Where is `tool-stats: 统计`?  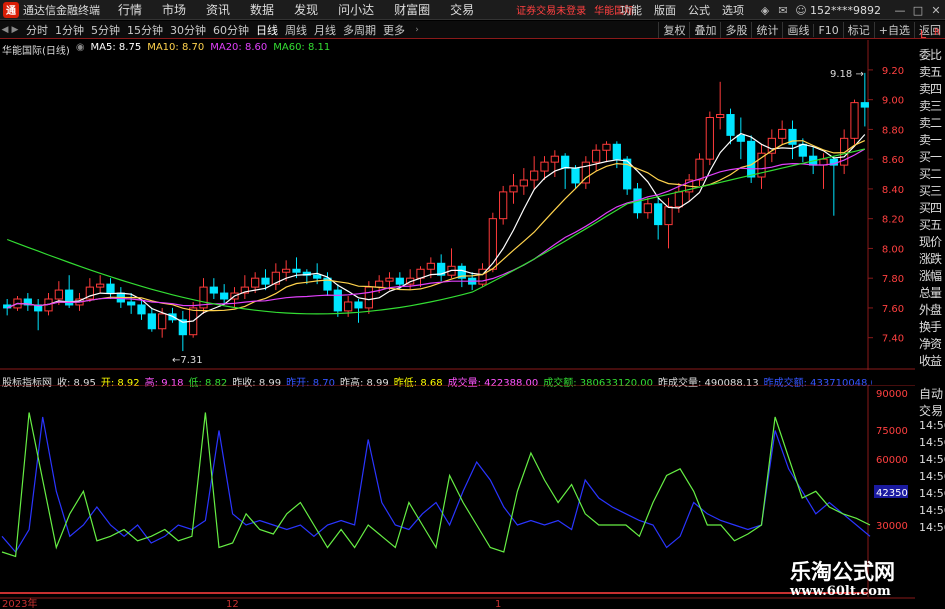
tool-stats: 统计 is located at coordinates (766, 30).